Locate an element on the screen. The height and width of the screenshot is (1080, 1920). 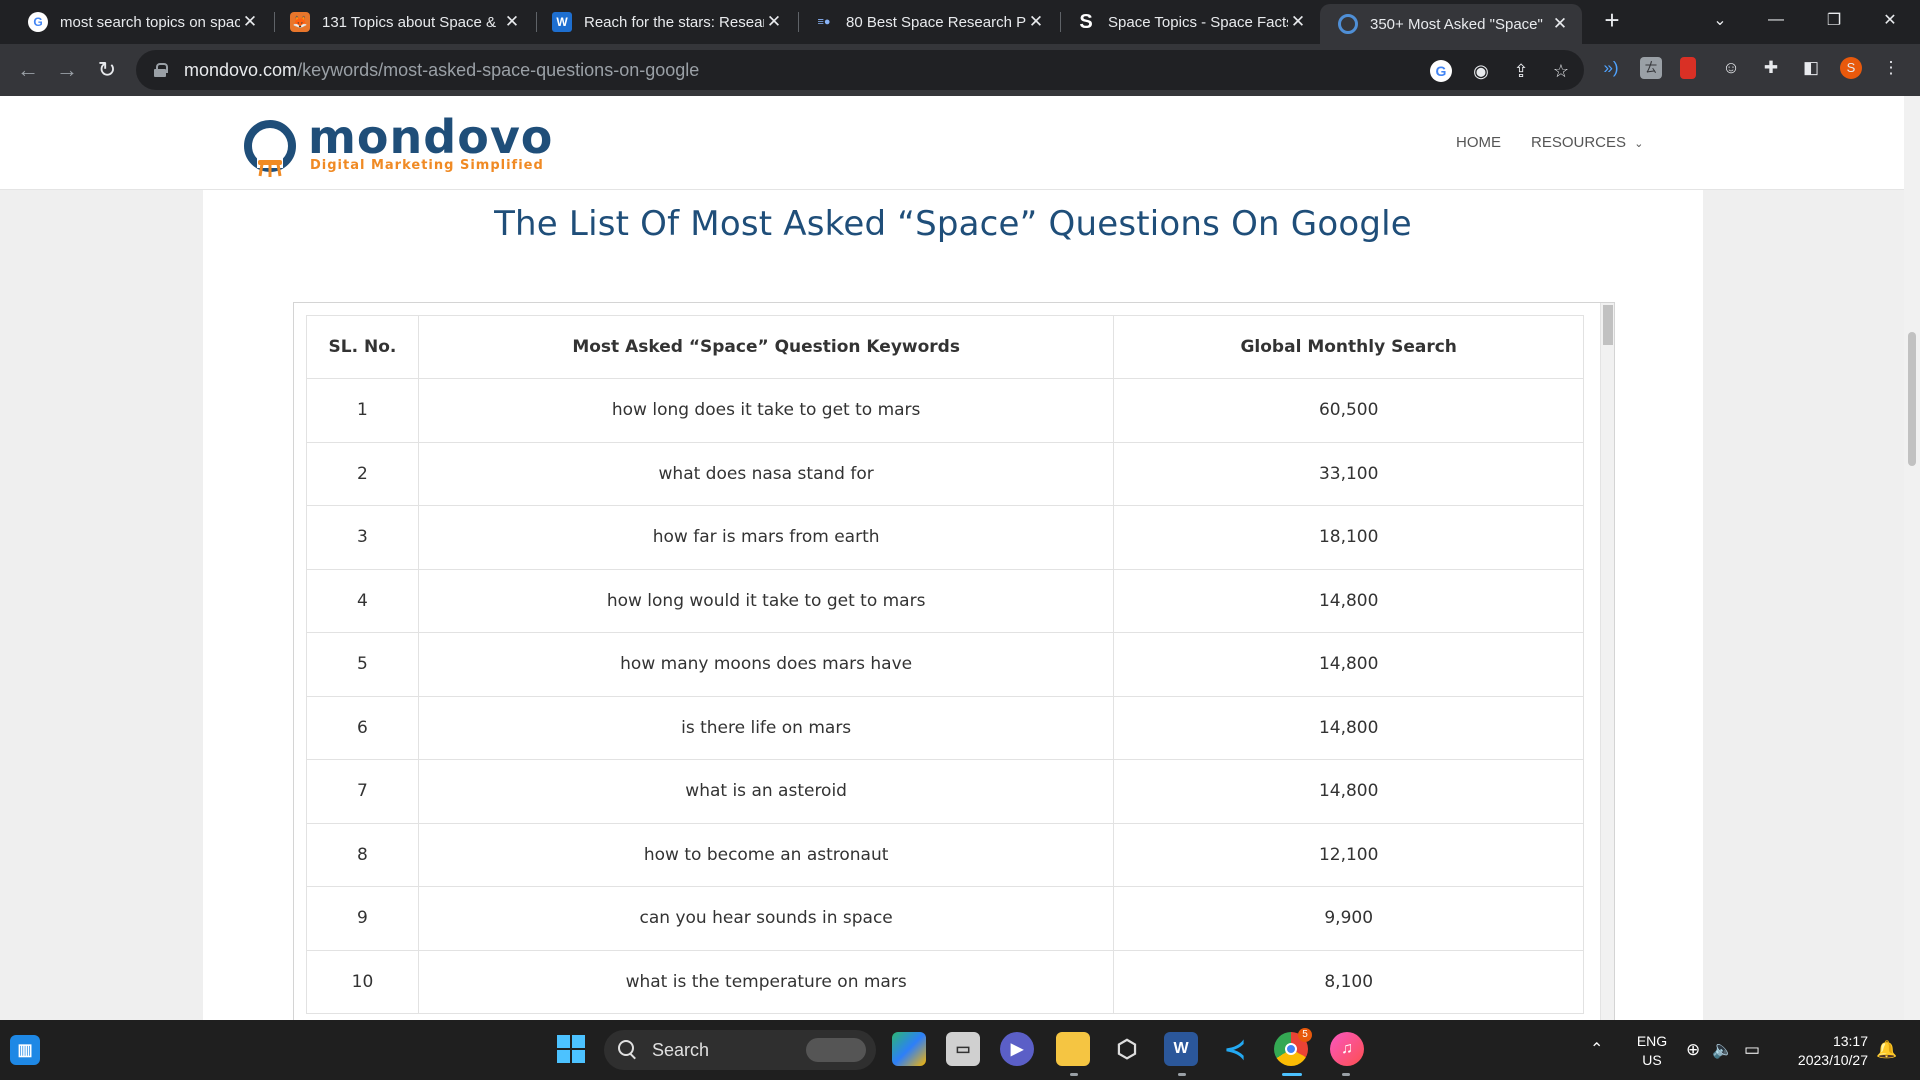
extension-audio-icon: ») is located at coordinates (1611, 68).